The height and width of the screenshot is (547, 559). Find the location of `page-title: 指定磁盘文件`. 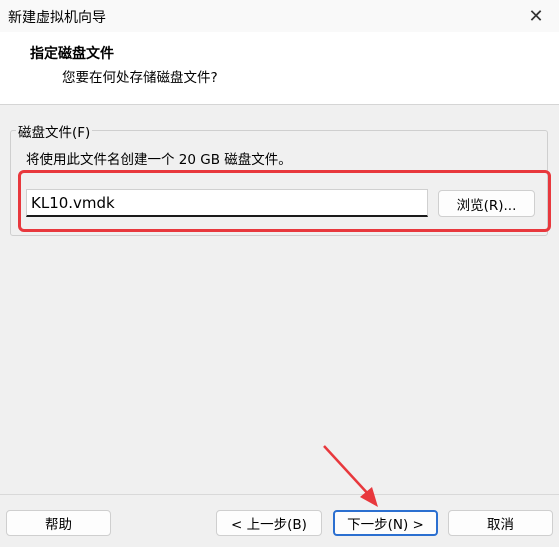

page-title: 指定磁盘文件 is located at coordinates (72, 54).